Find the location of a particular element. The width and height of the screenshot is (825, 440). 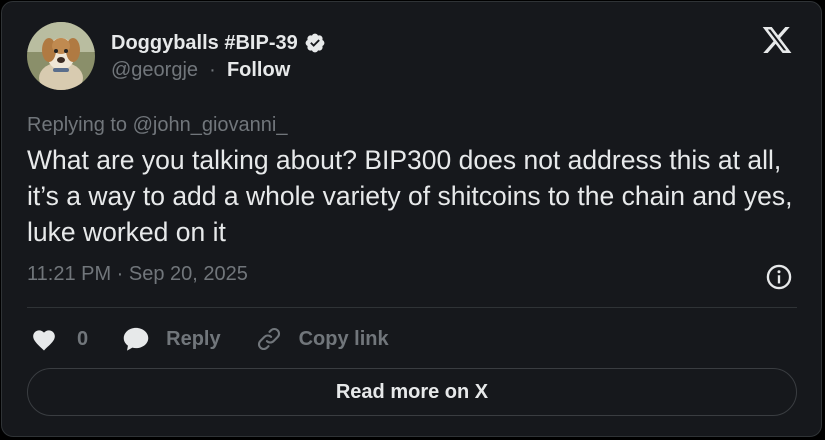

like-button: 0 is located at coordinates (59, 339).